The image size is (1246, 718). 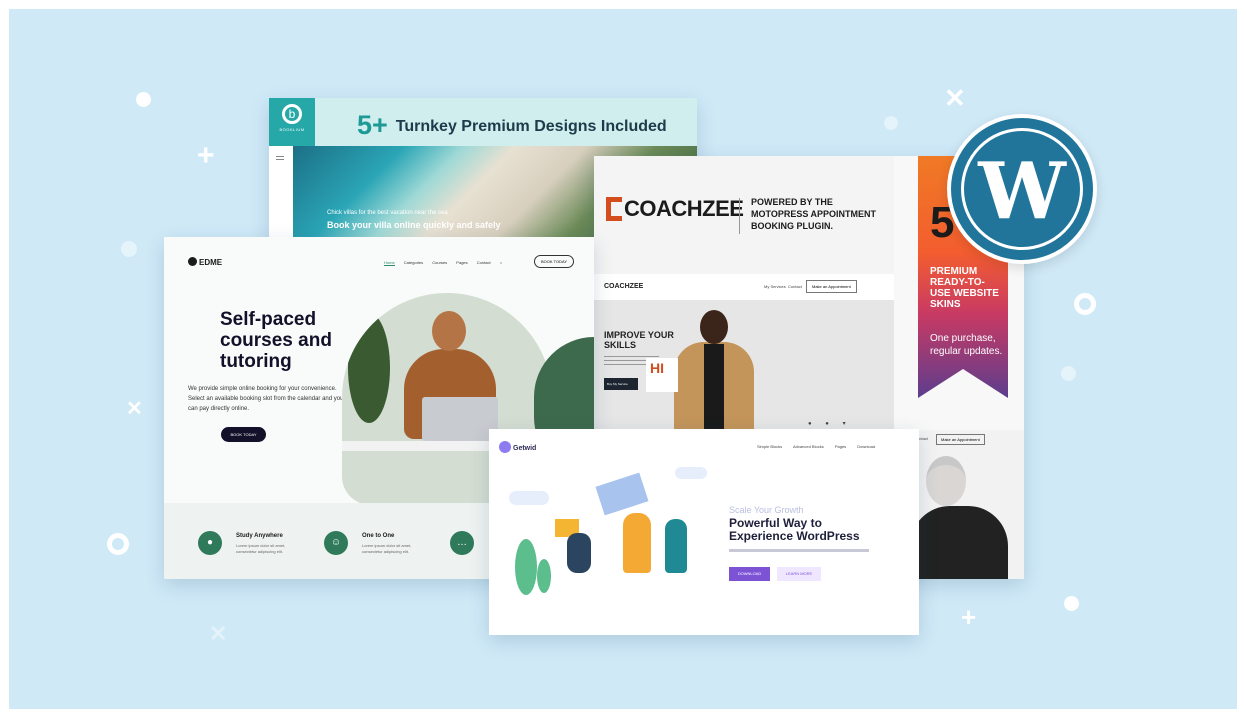 I want to click on nav-download: Download, so click(x=866, y=446).